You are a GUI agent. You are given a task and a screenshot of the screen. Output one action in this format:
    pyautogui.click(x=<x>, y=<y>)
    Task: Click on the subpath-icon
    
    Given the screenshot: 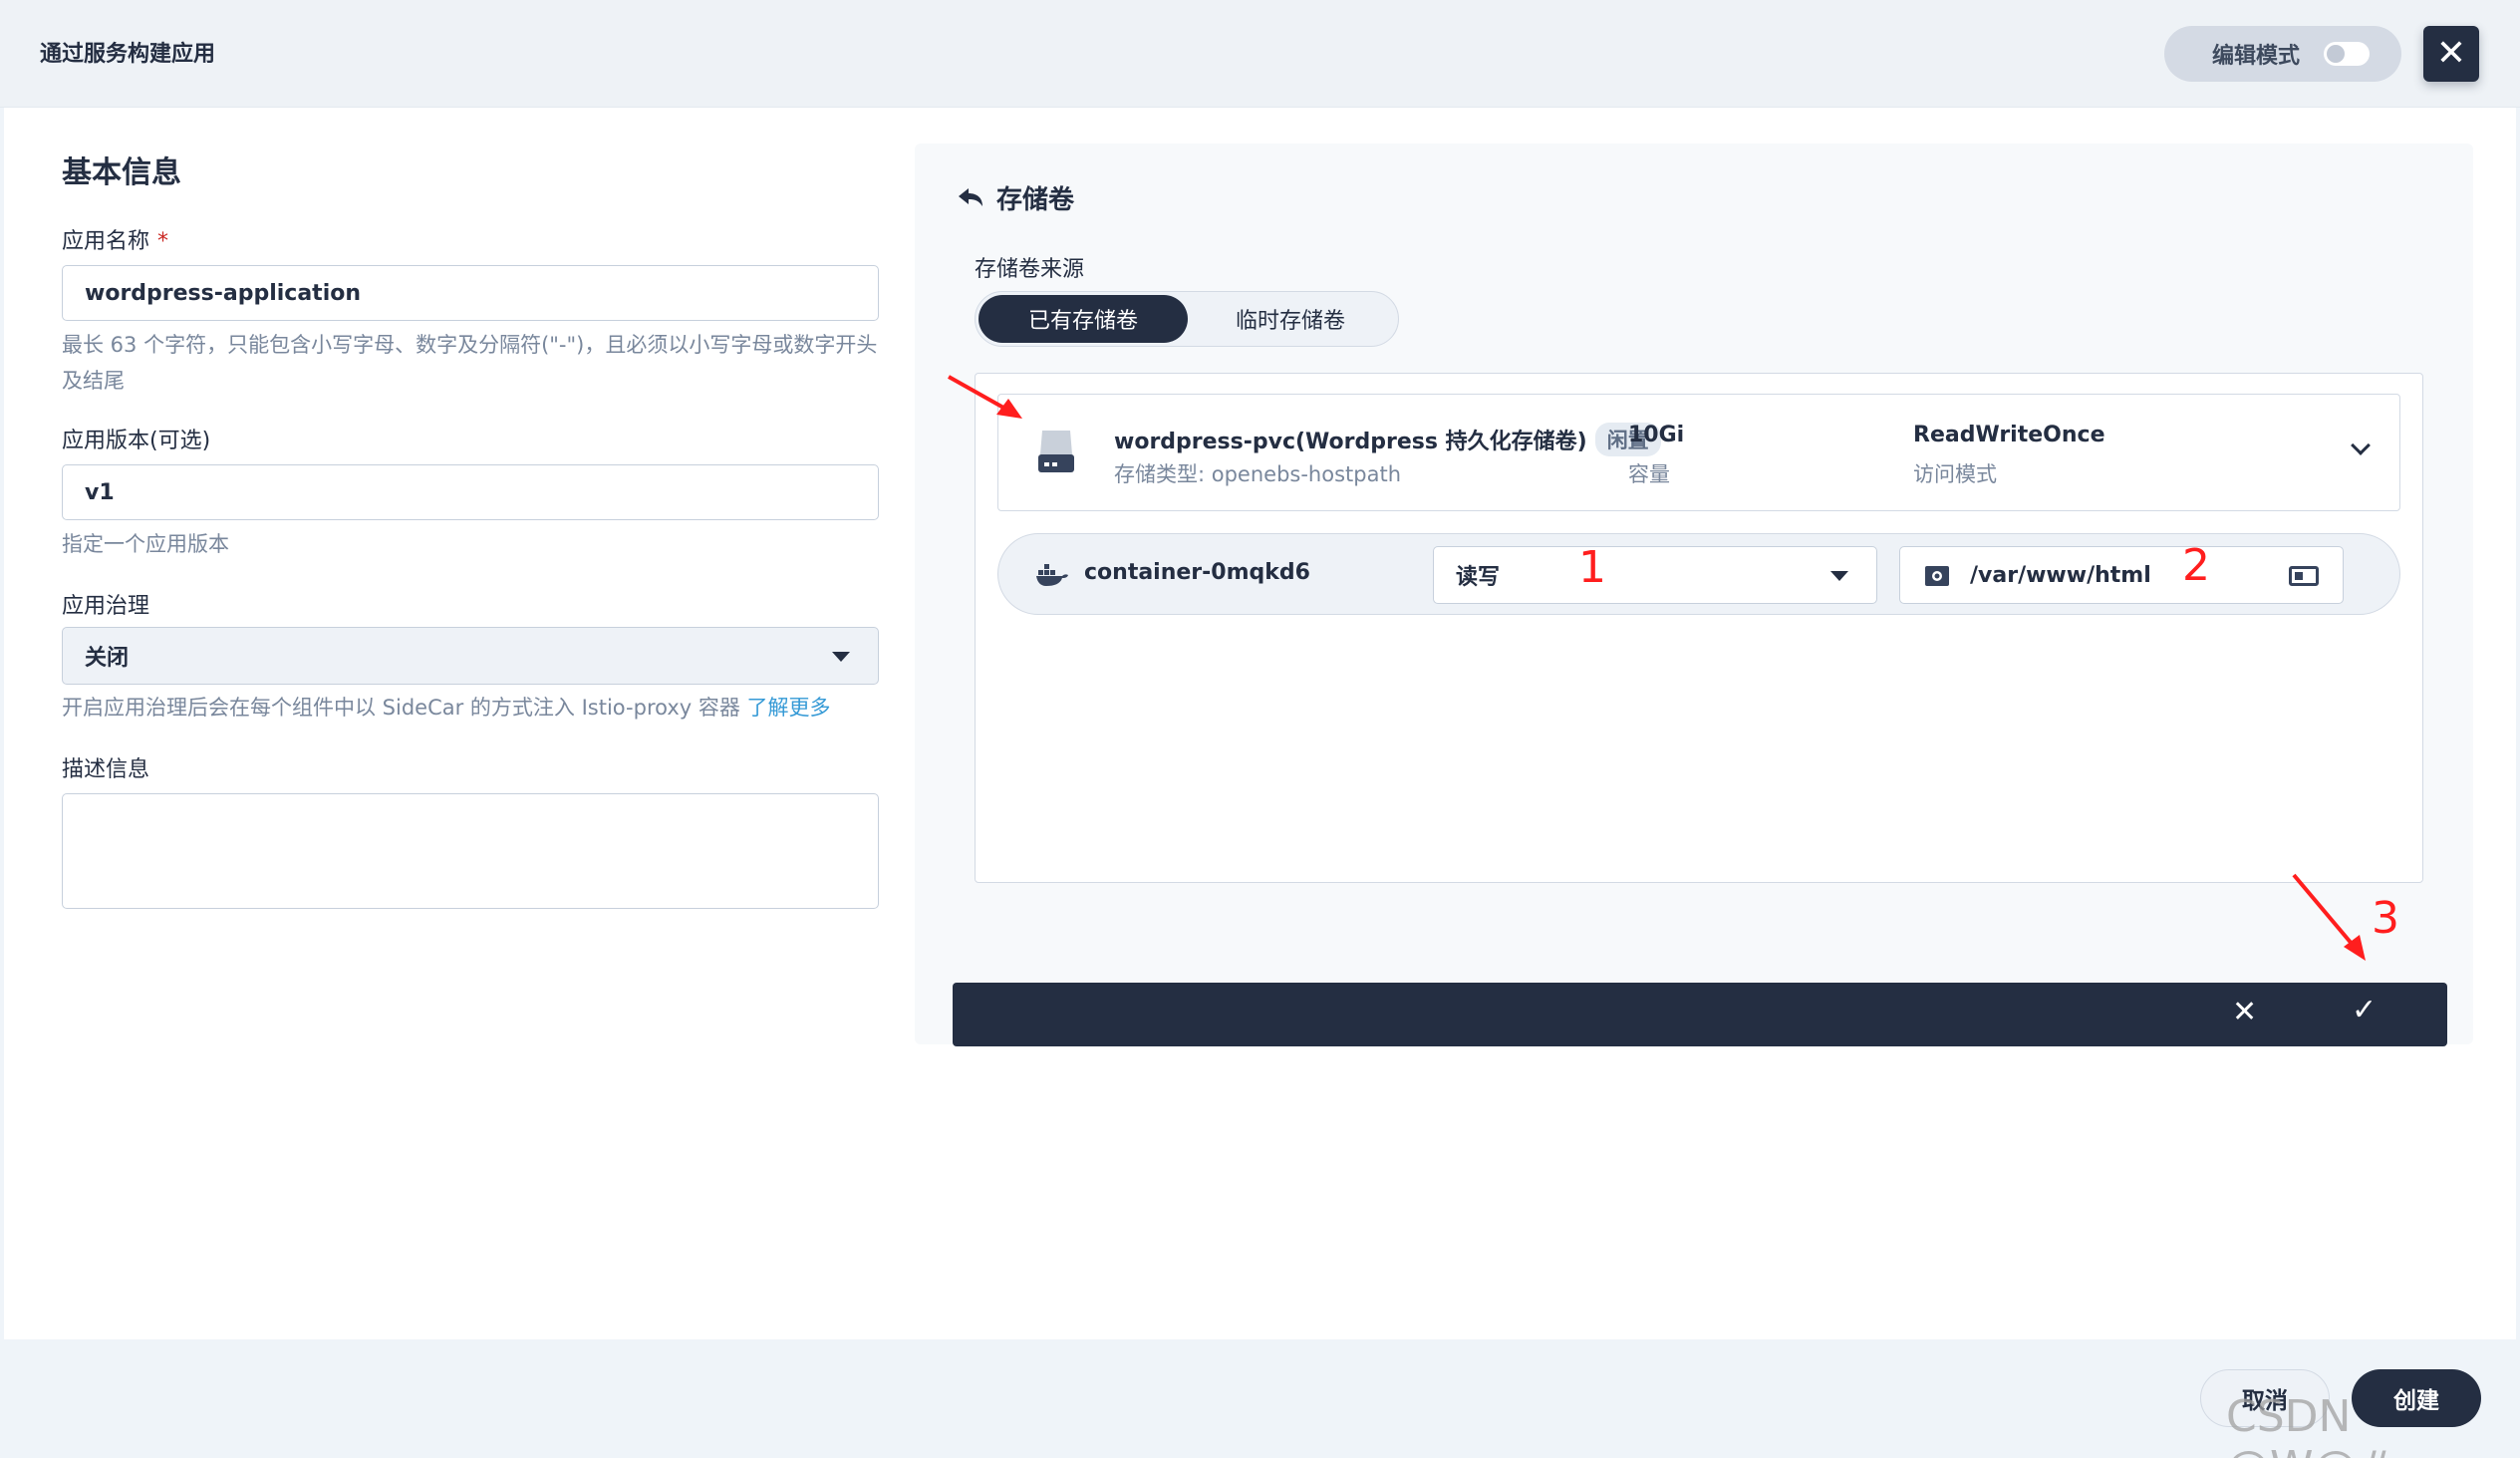 What is the action you would take?
    pyautogui.click(x=2304, y=576)
    